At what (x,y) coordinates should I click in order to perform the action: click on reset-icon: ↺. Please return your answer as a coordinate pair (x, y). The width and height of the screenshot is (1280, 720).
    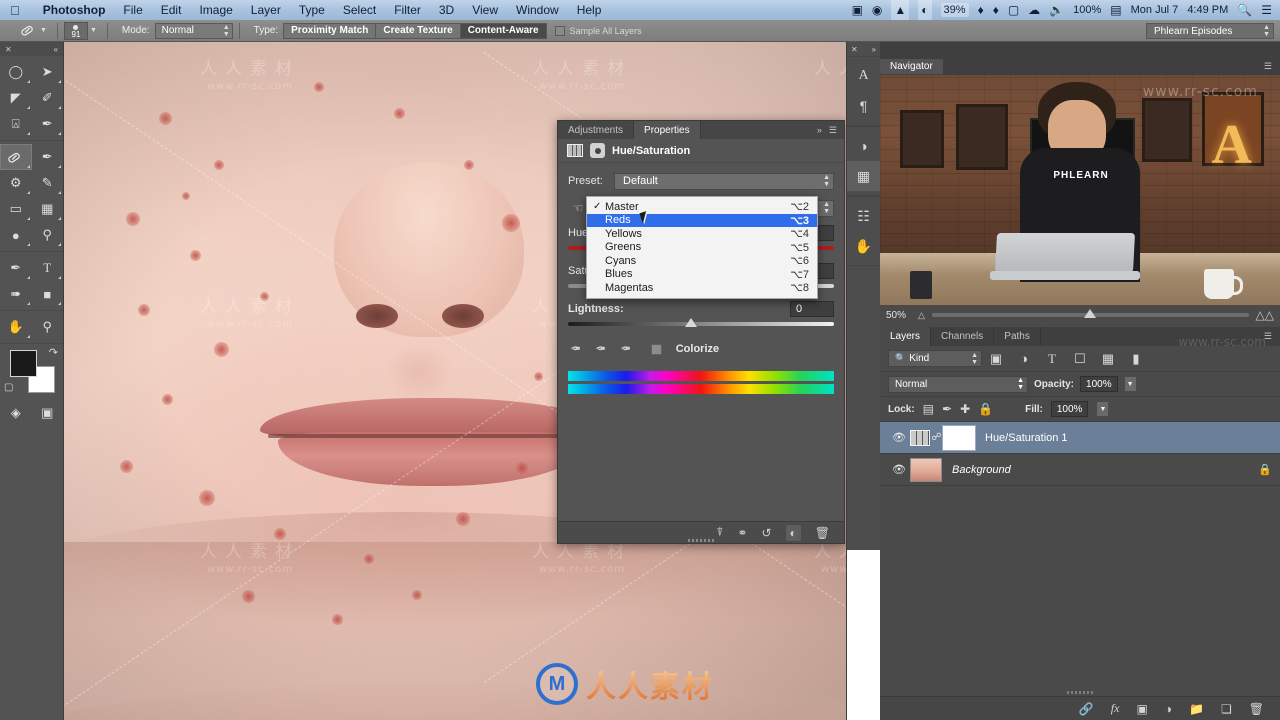
    Looking at the image, I should click on (766, 533).